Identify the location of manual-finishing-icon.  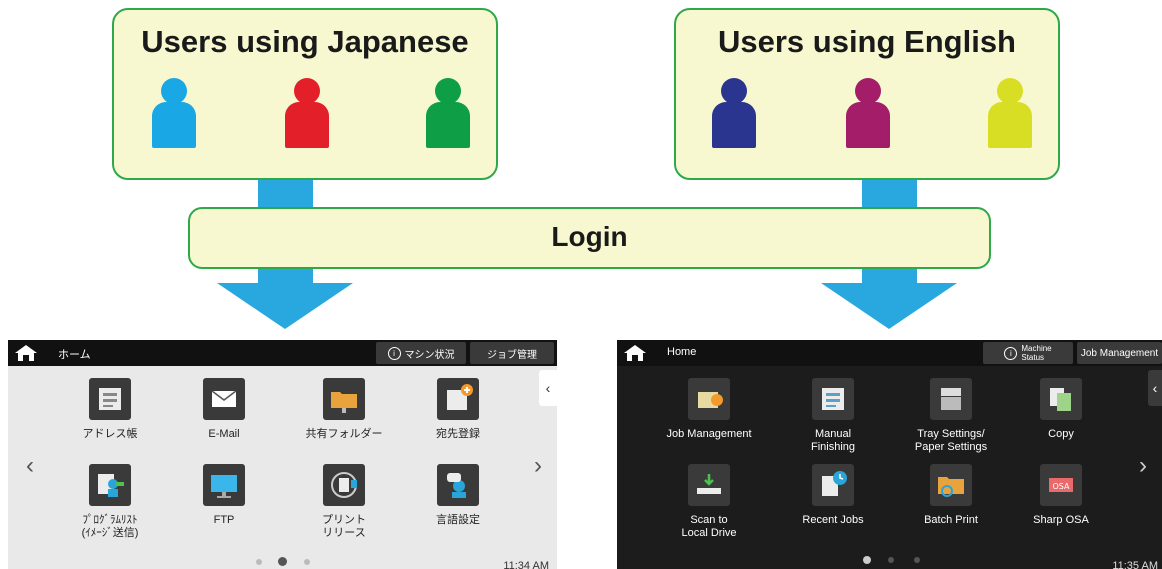
(833, 399).